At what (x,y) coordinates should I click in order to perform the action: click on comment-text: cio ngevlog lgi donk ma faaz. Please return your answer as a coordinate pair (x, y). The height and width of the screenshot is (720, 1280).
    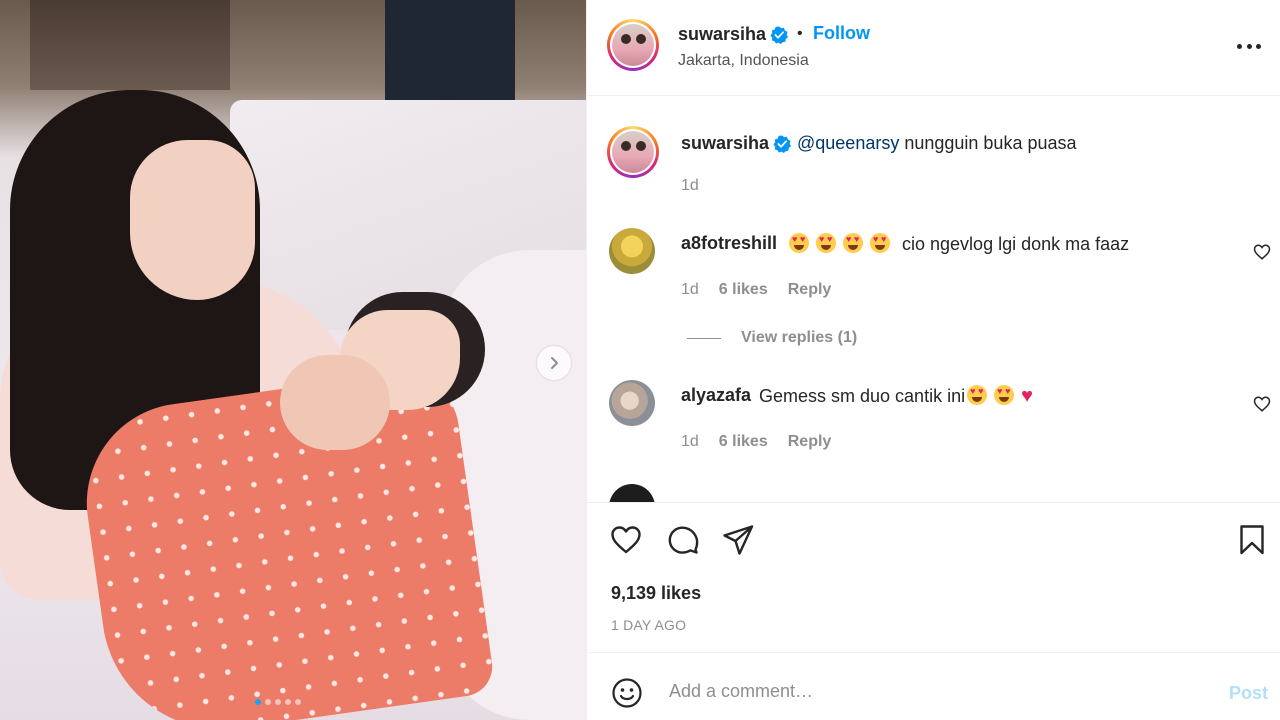
    Looking at the image, I should click on (959, 244).